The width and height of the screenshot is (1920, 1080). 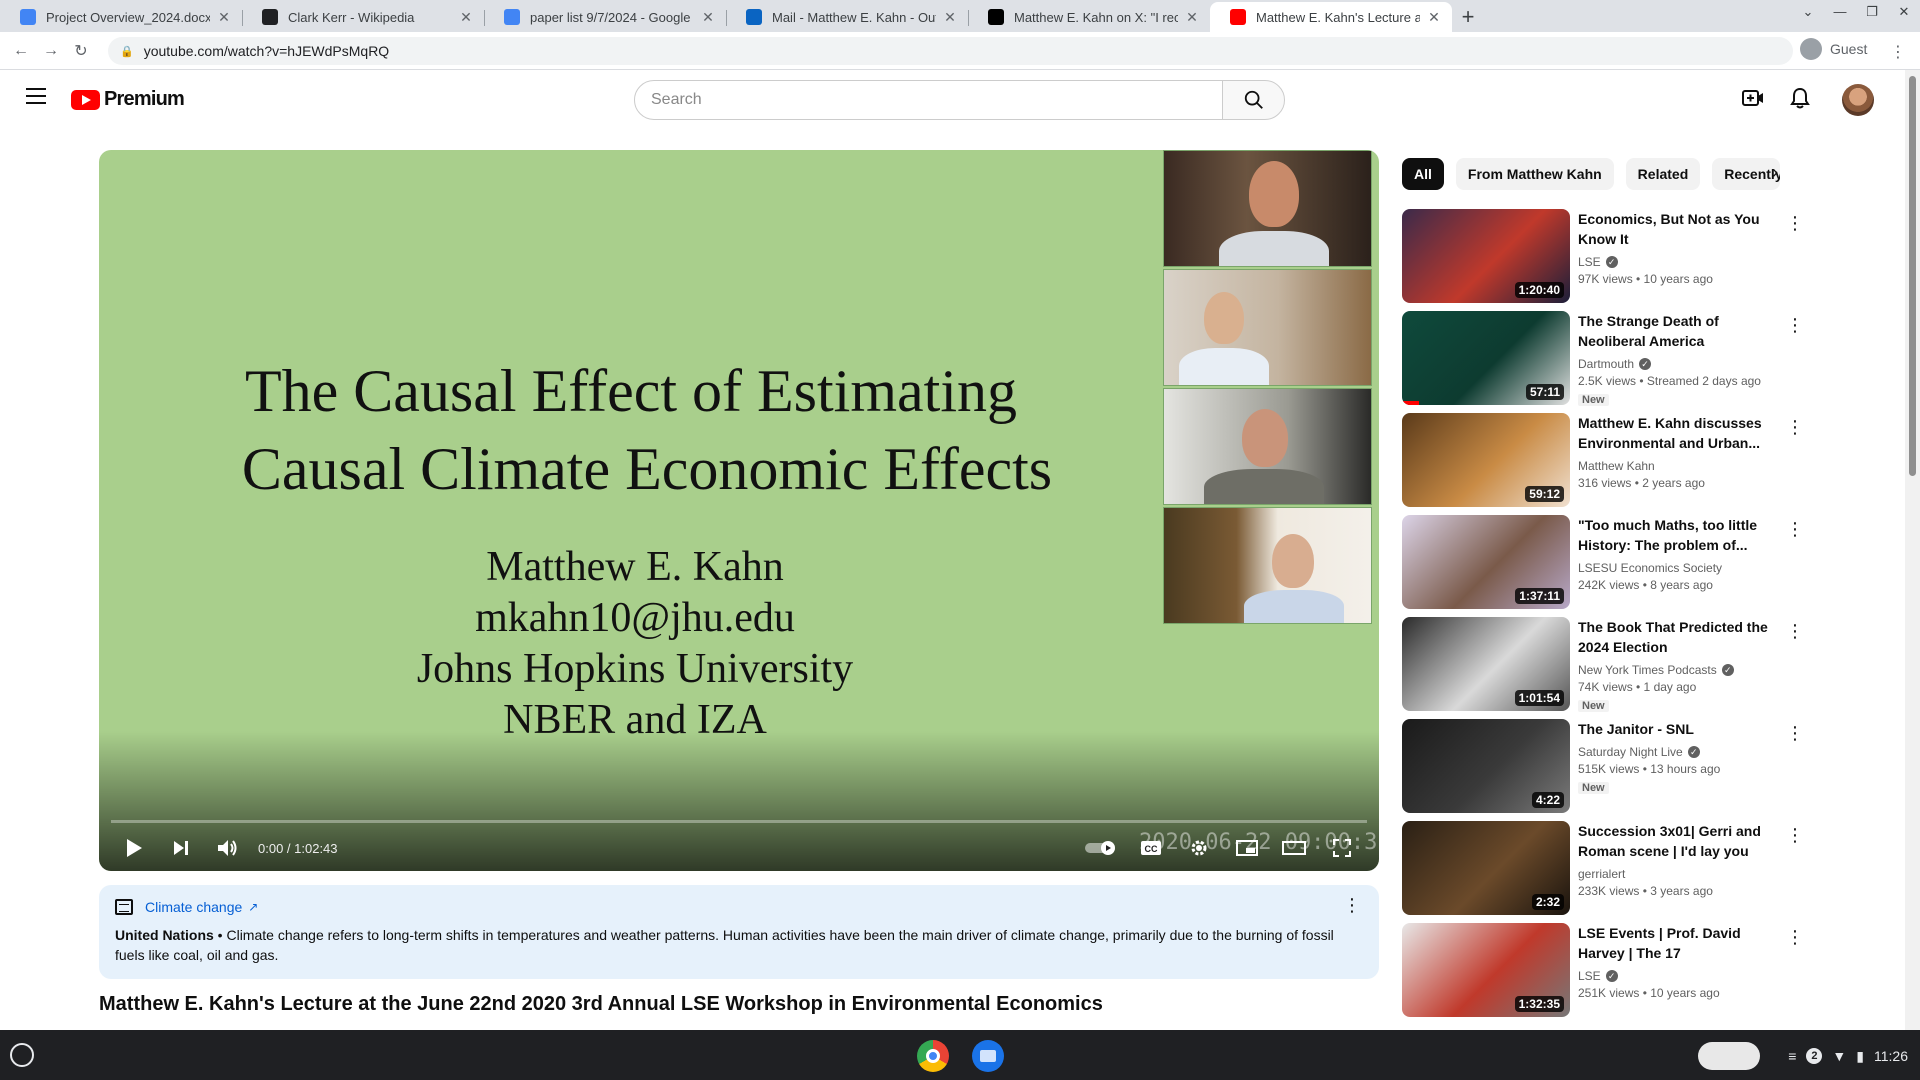 I want to click on restore-icon: ❐, so click(x=1872, y=12).